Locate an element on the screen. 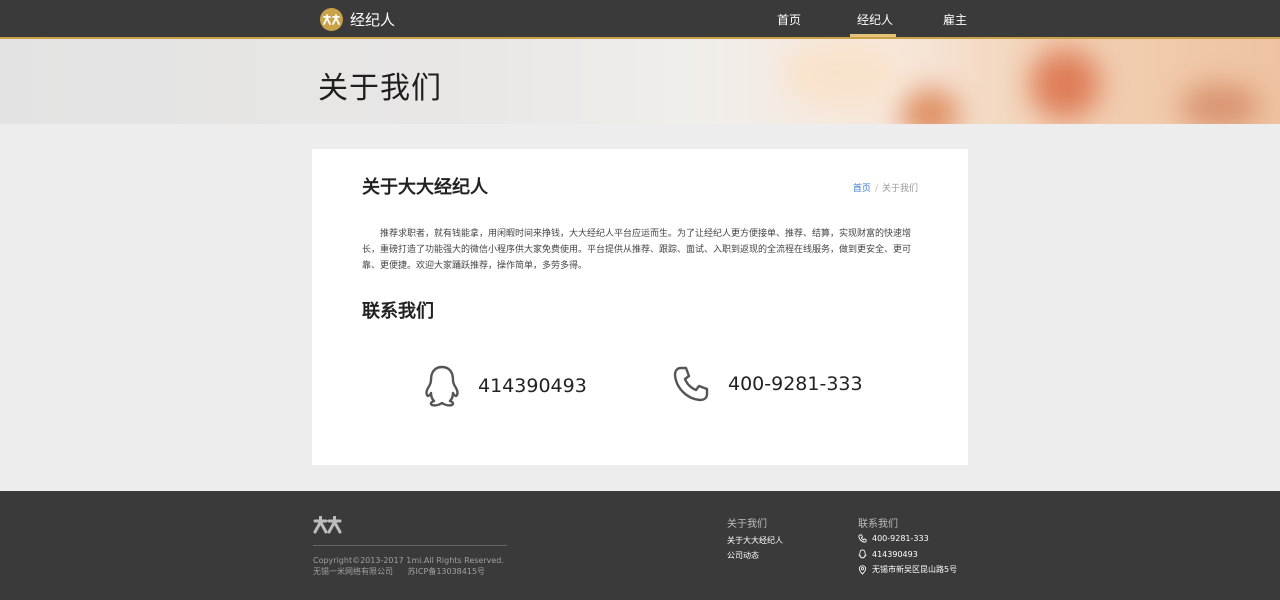 The width and height of the screenshot is (1280, 600). logo-icon is located at coordinates (331, 19).